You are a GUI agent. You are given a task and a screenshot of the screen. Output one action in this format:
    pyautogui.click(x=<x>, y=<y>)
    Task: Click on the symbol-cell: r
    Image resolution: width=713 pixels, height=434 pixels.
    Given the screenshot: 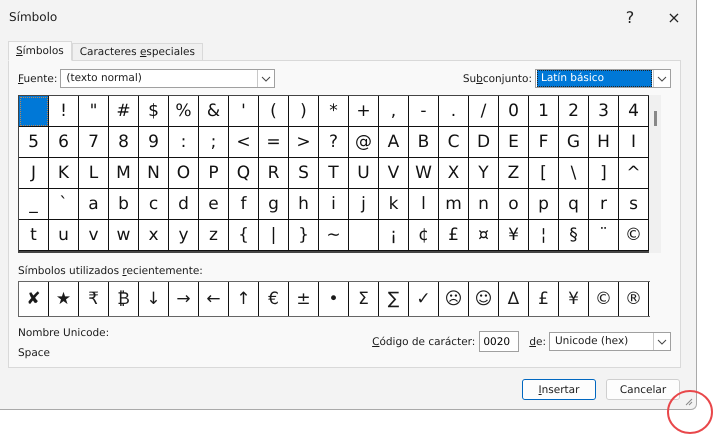 What is the action you would take?
    pyautogui.click(x=604, y=204)
    